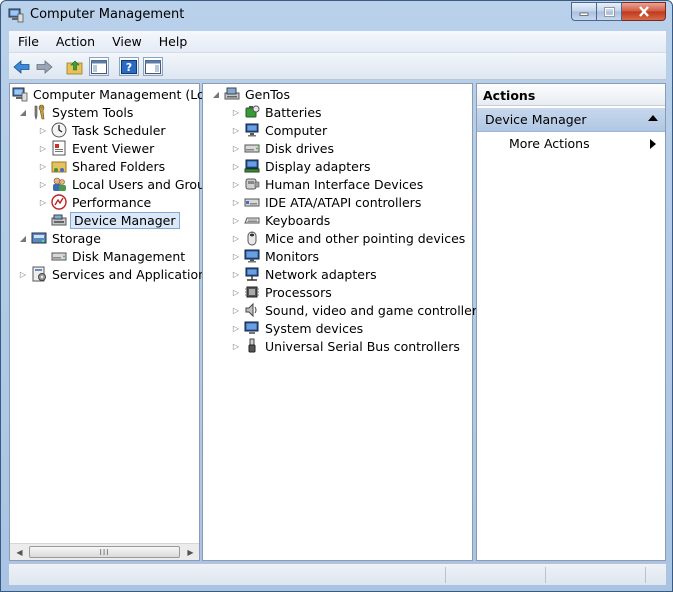 This screenshot has width=673, height=592. I want to click on network-adapter-icon, so click(252, 274).